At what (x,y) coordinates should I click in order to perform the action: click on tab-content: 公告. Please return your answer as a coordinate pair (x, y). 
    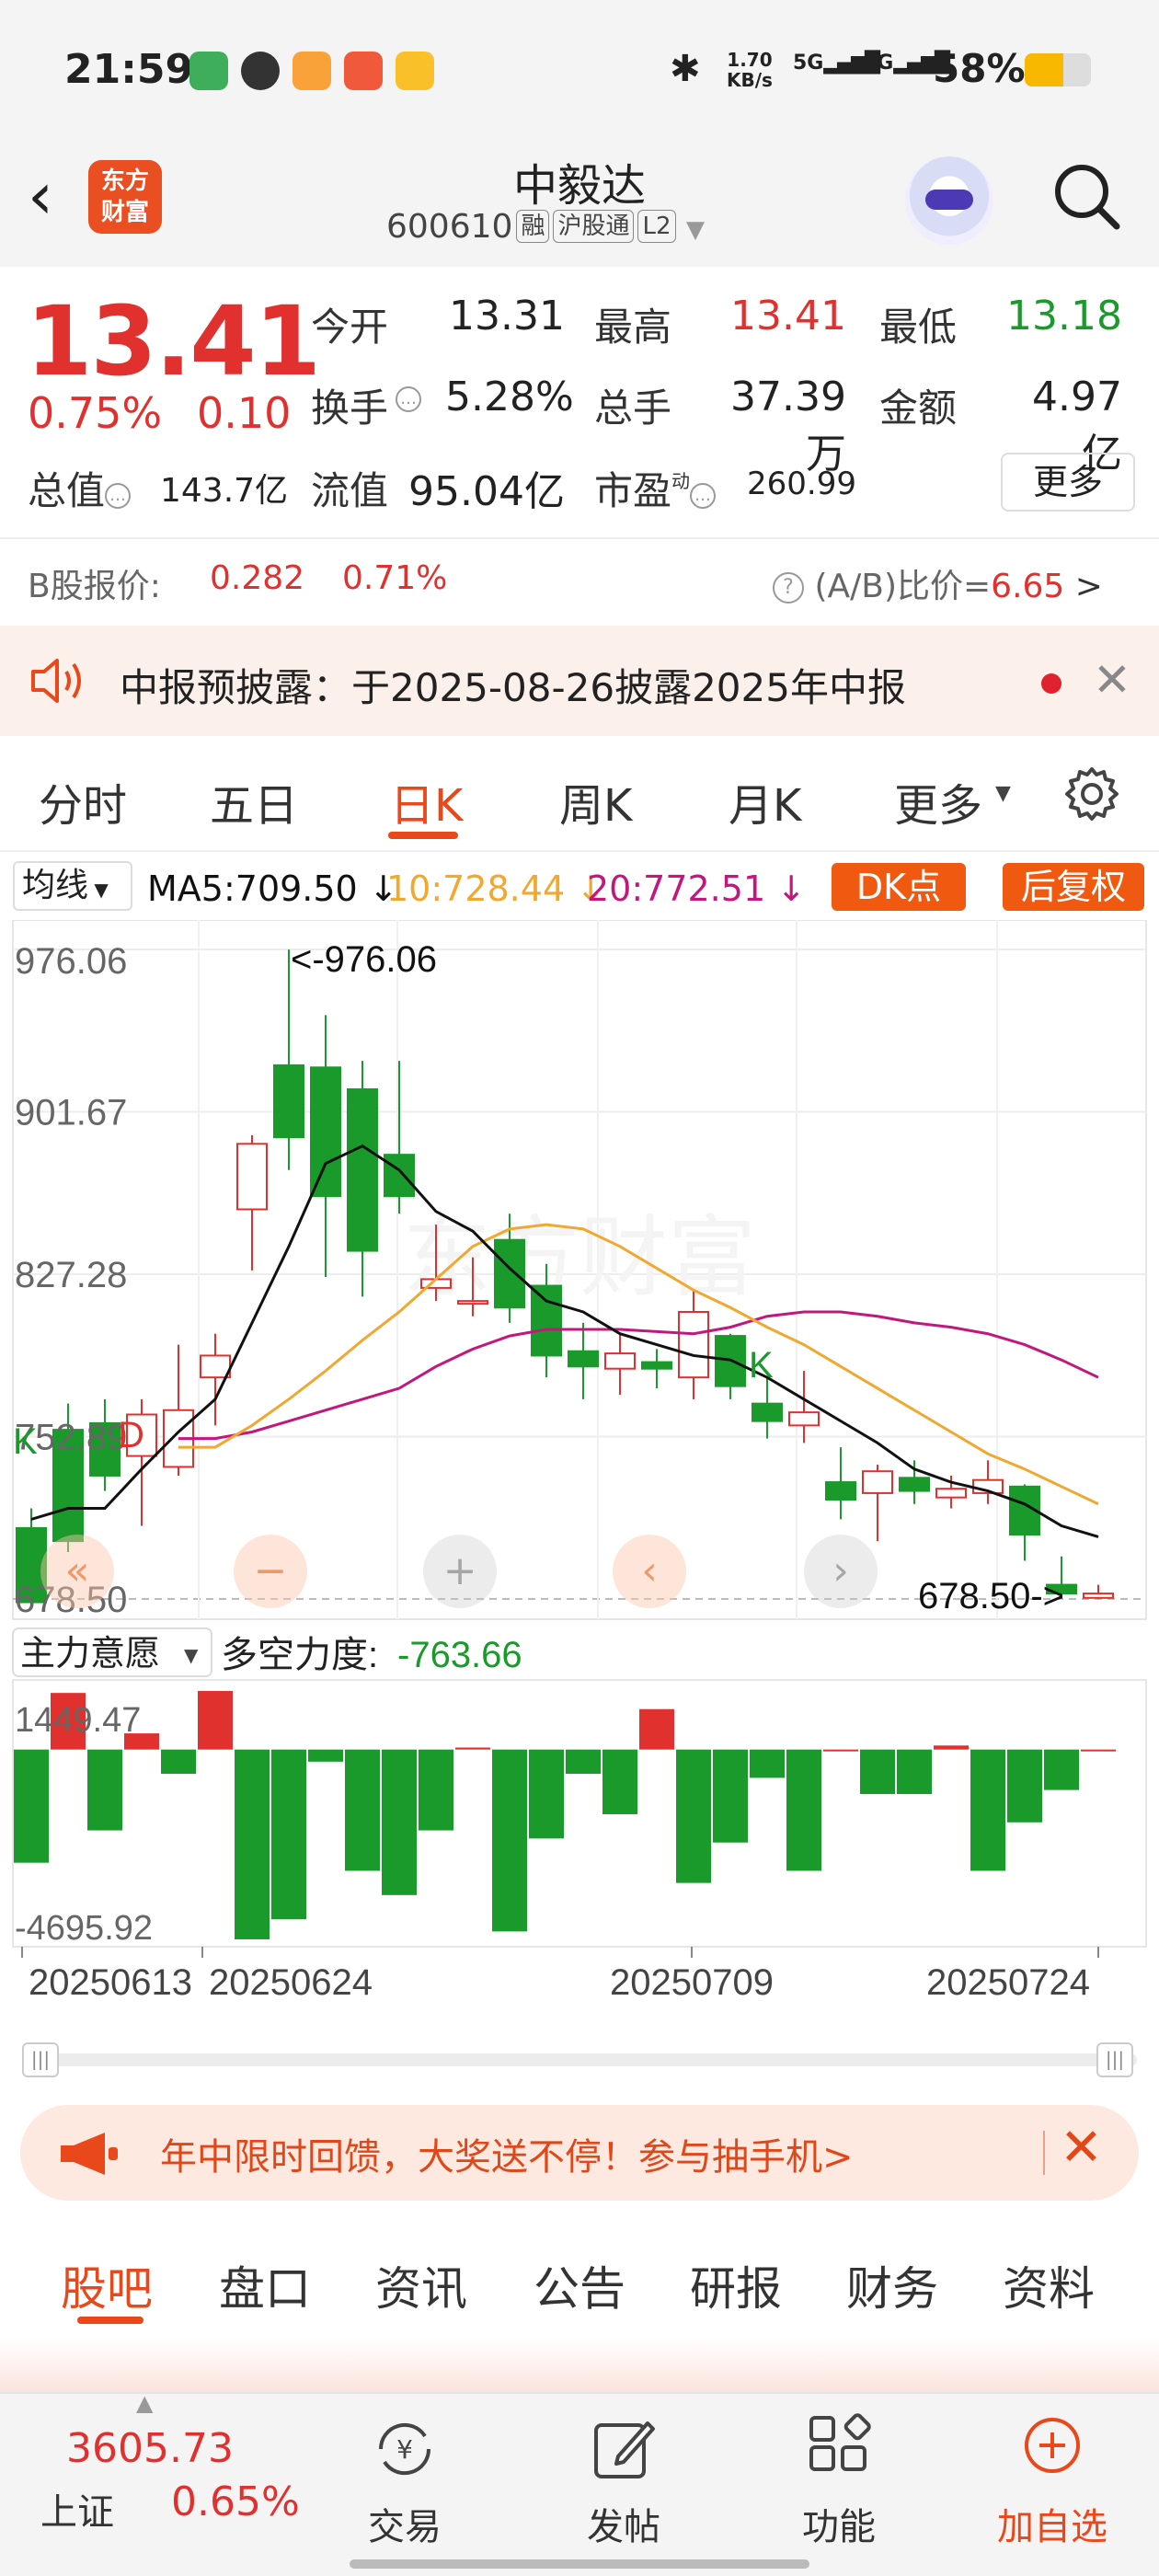
    Looking at the image, I should click on (579, 2285).